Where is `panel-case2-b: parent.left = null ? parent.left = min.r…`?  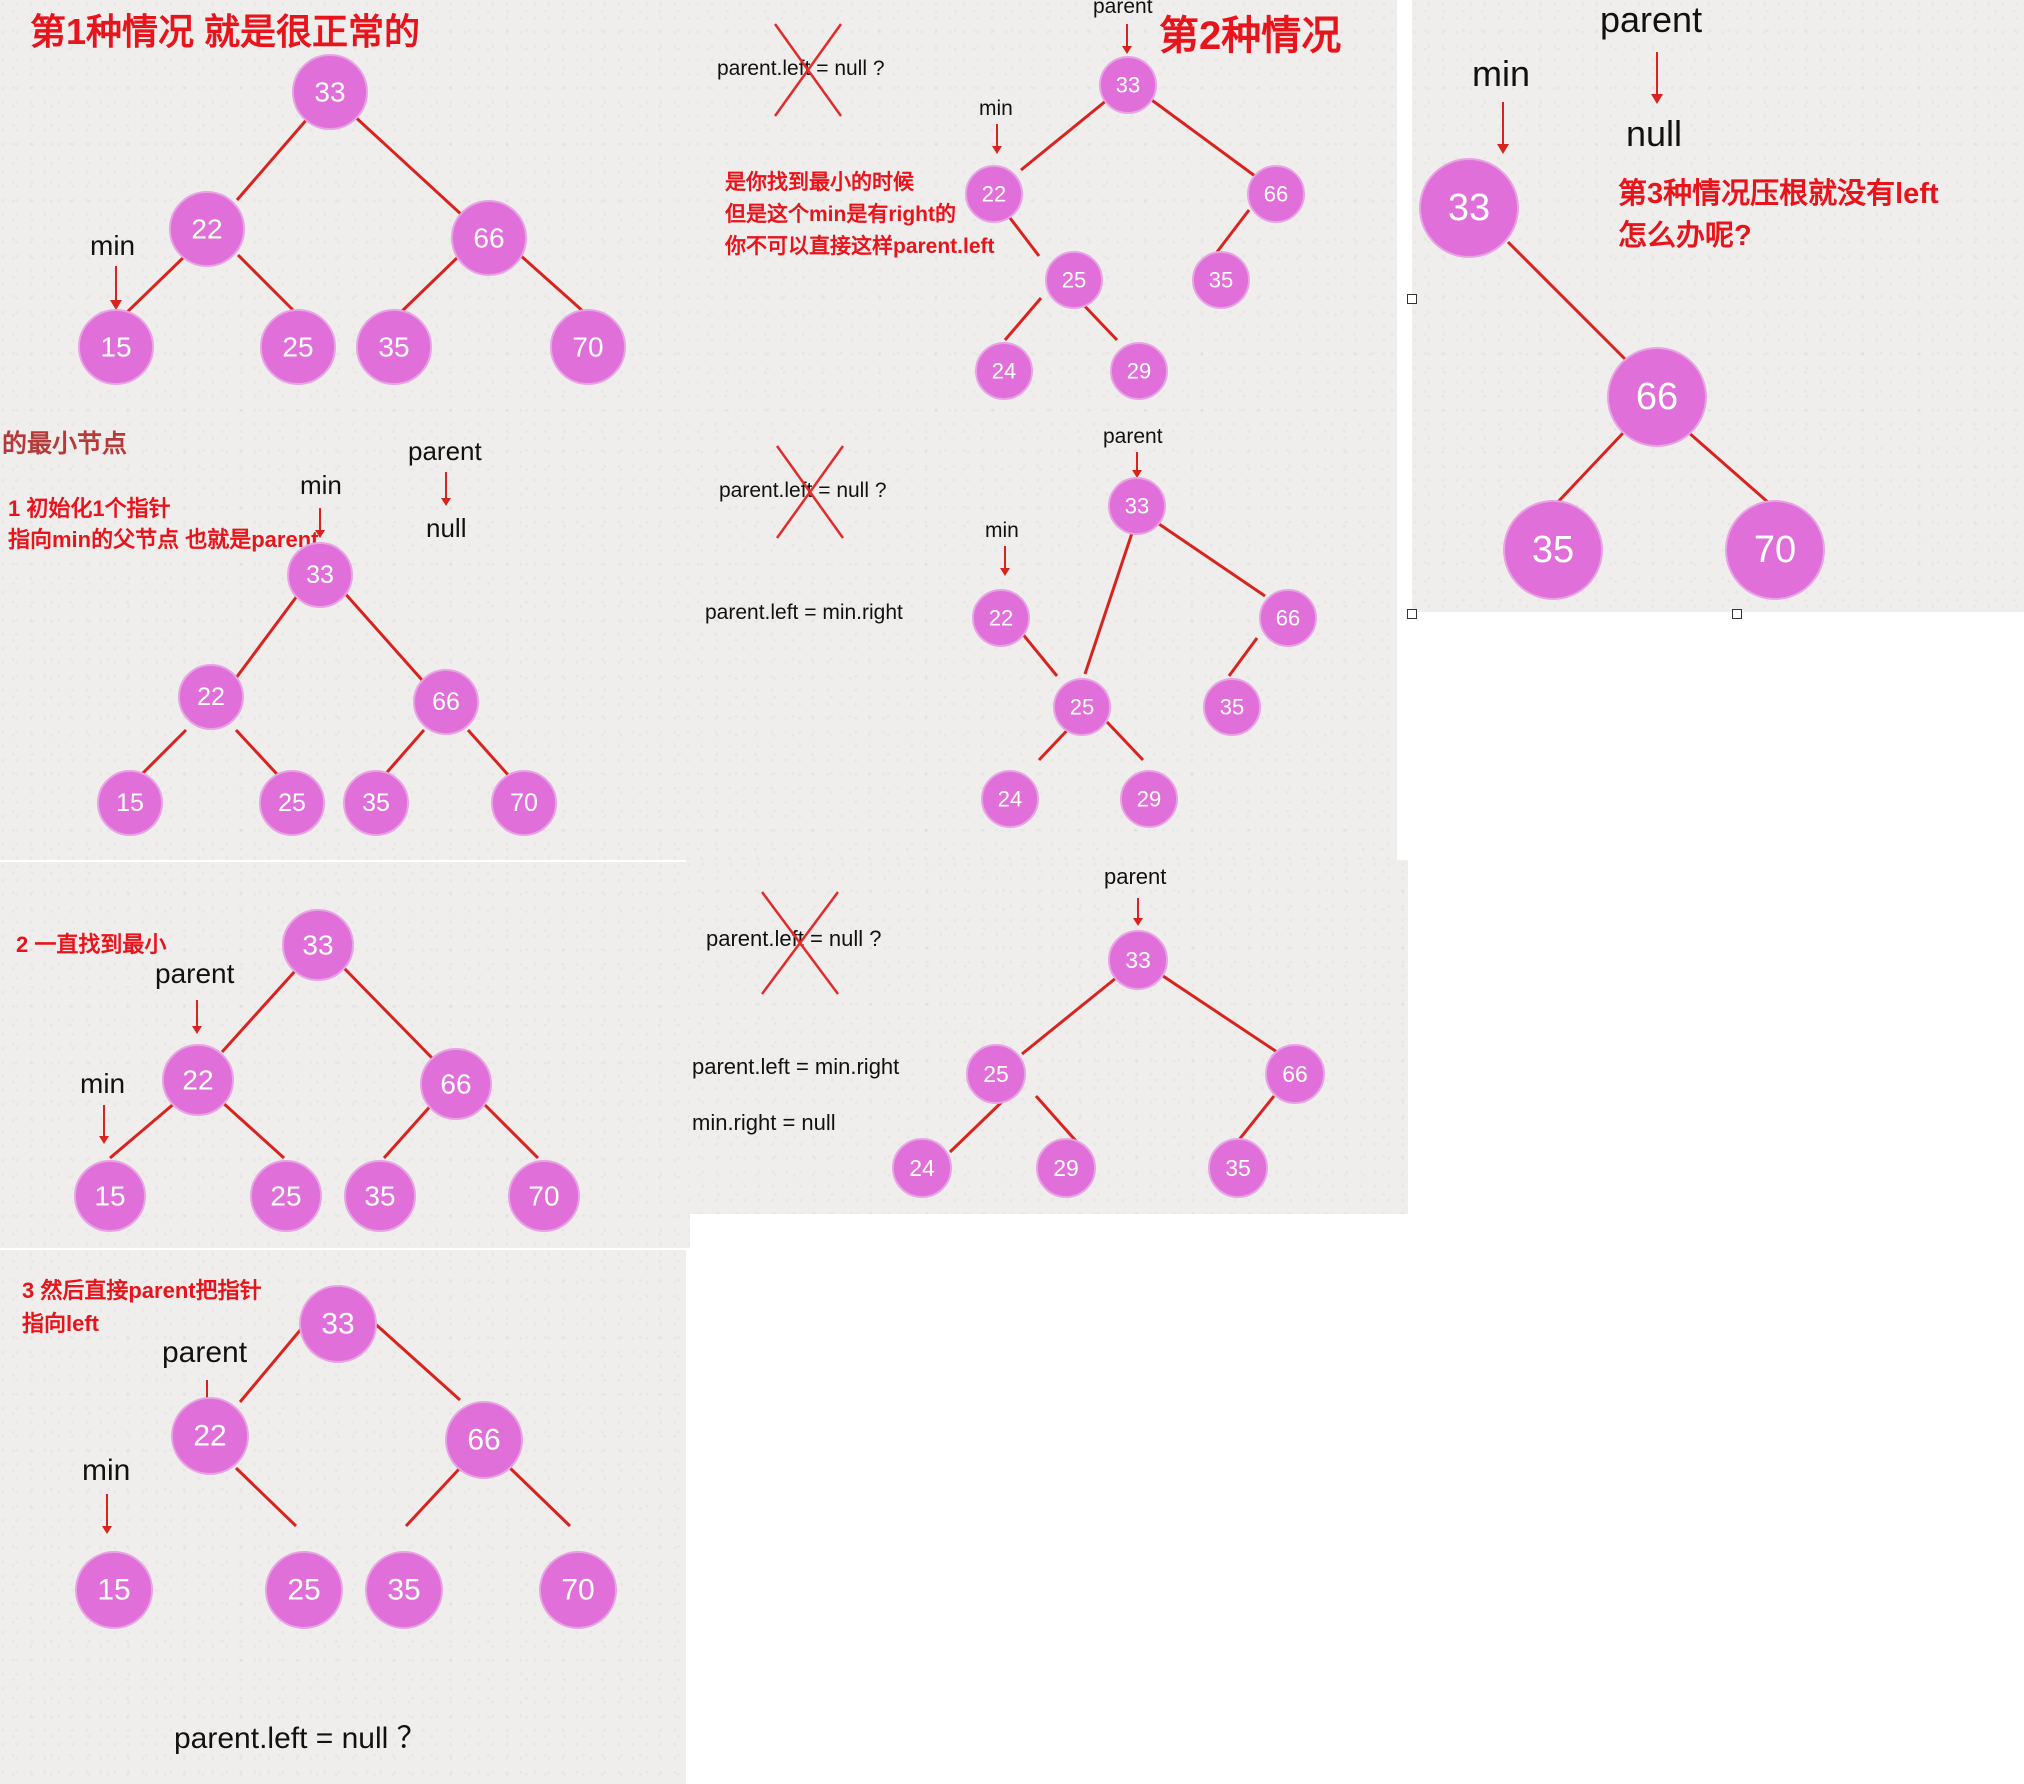 panel-case2-b: parent.left = null ? parent.left = min.r… is located at coordinates (1041, 640).